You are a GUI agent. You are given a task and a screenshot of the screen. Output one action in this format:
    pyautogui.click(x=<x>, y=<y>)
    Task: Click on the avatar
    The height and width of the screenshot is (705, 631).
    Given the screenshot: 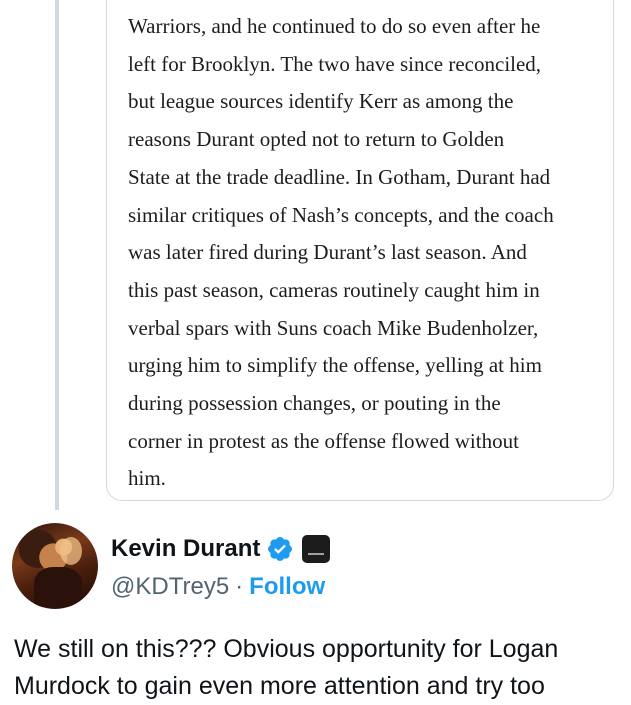 What is the action you would take?
    pyautogui.click(x=55, y=566)
    